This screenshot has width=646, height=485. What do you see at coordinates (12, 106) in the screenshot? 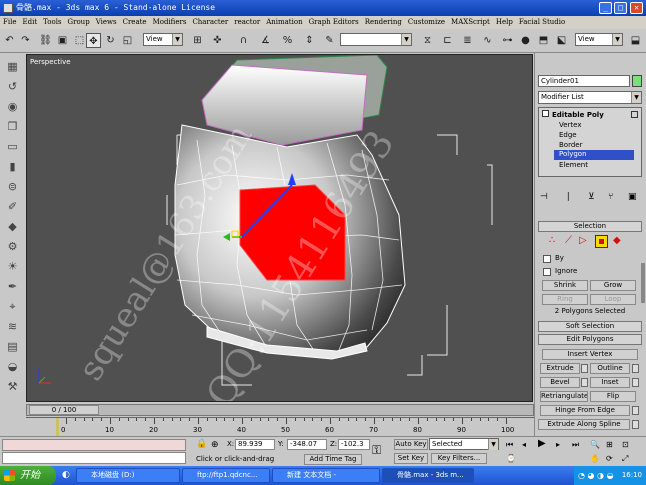
I see `sphere-icon: ◉` at bounding box center [12, 106].